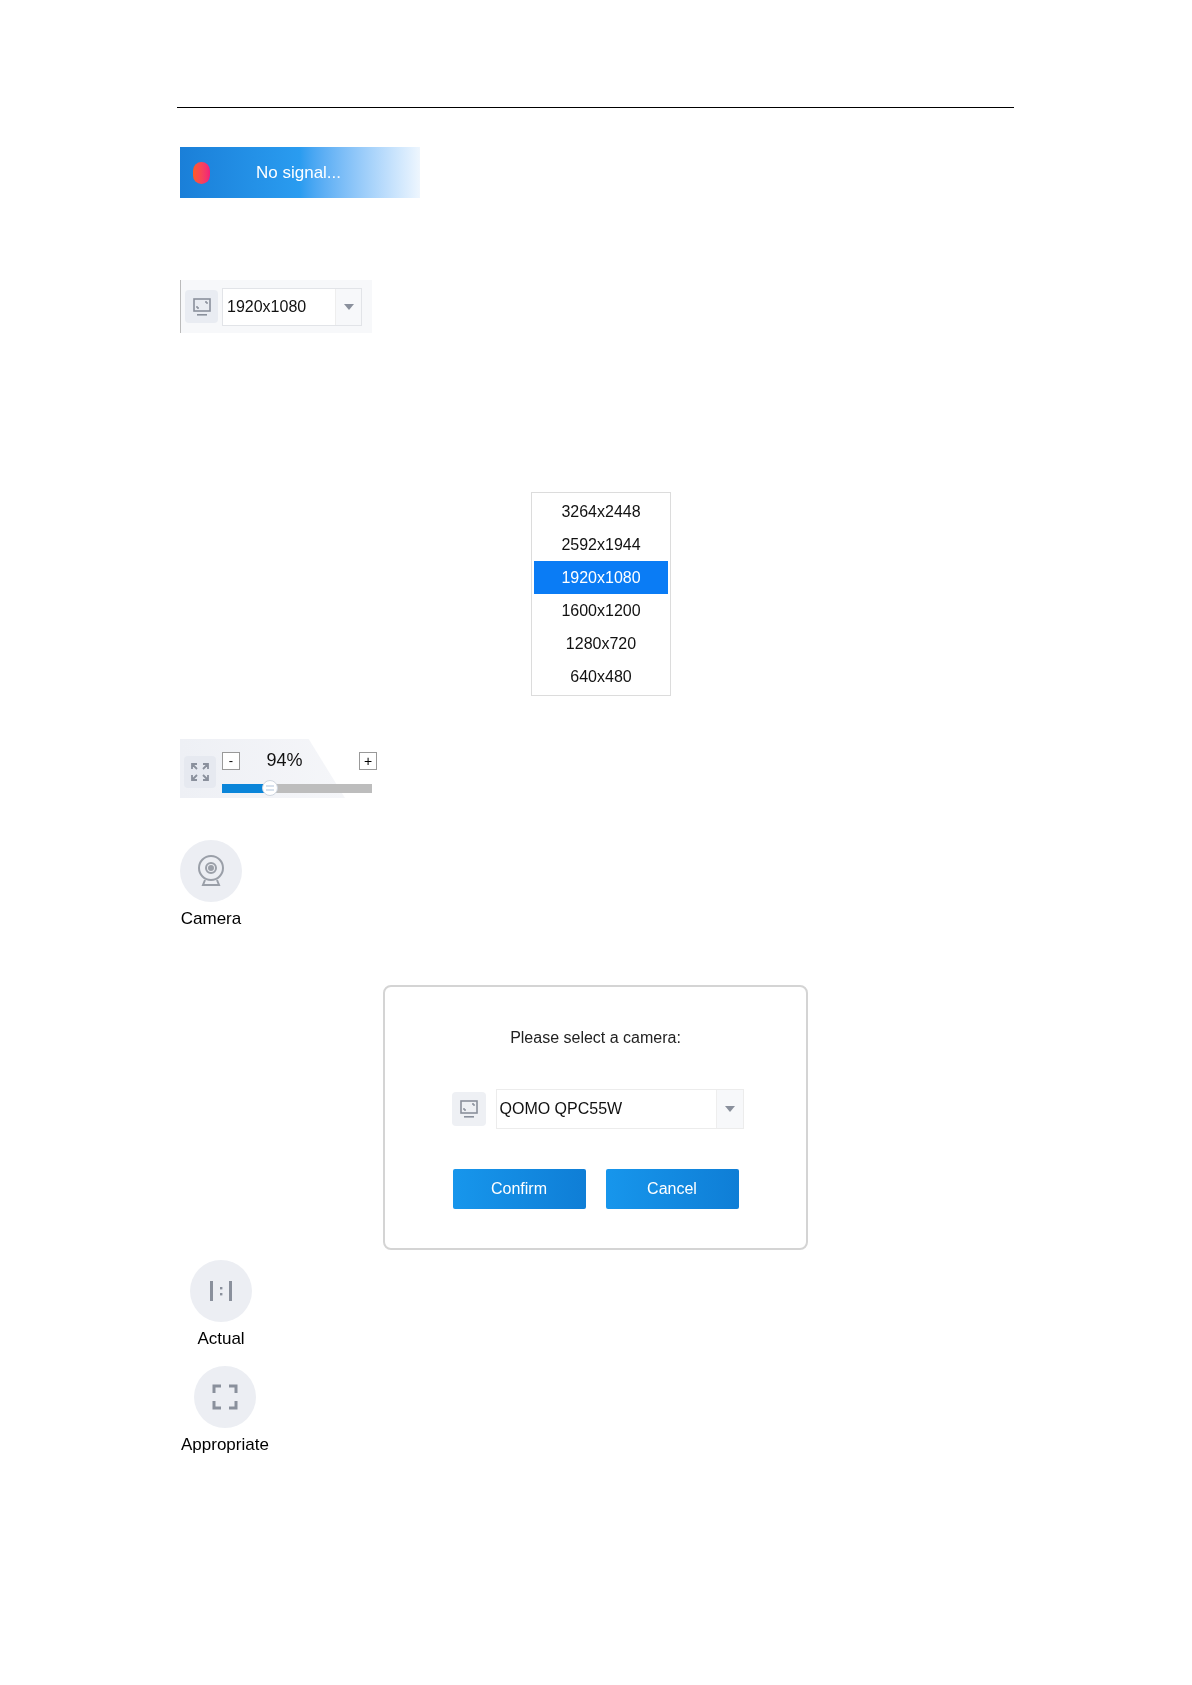 This screenshot has height=1685, width=1192. Describe the element at coordinates (601, 676) in the screenshot. I see `resolution-option: 640x480` at that location.